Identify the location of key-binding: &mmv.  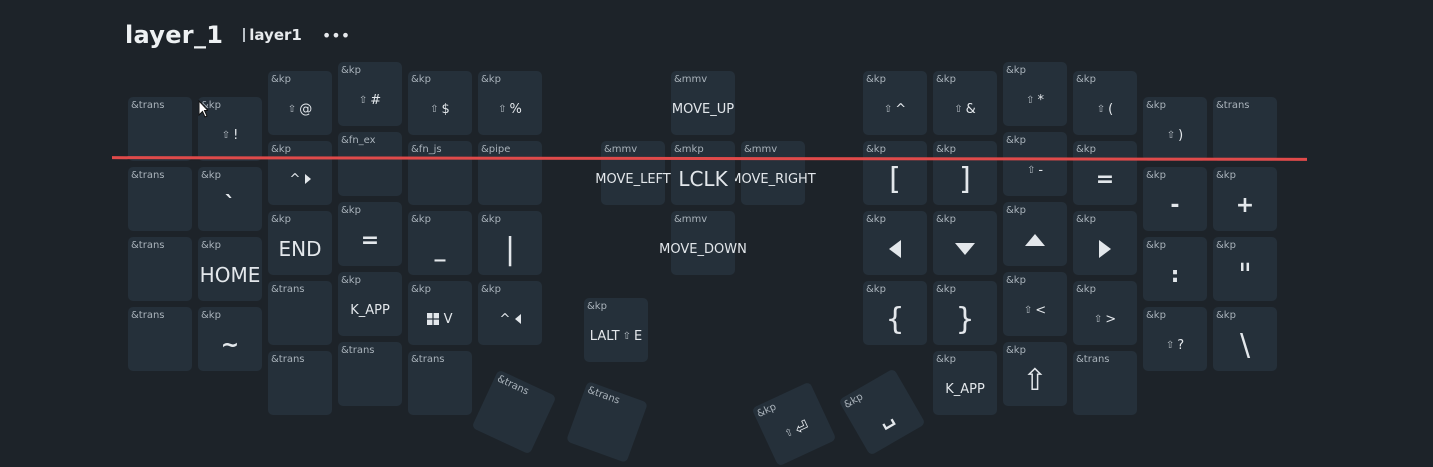
(621, 149).